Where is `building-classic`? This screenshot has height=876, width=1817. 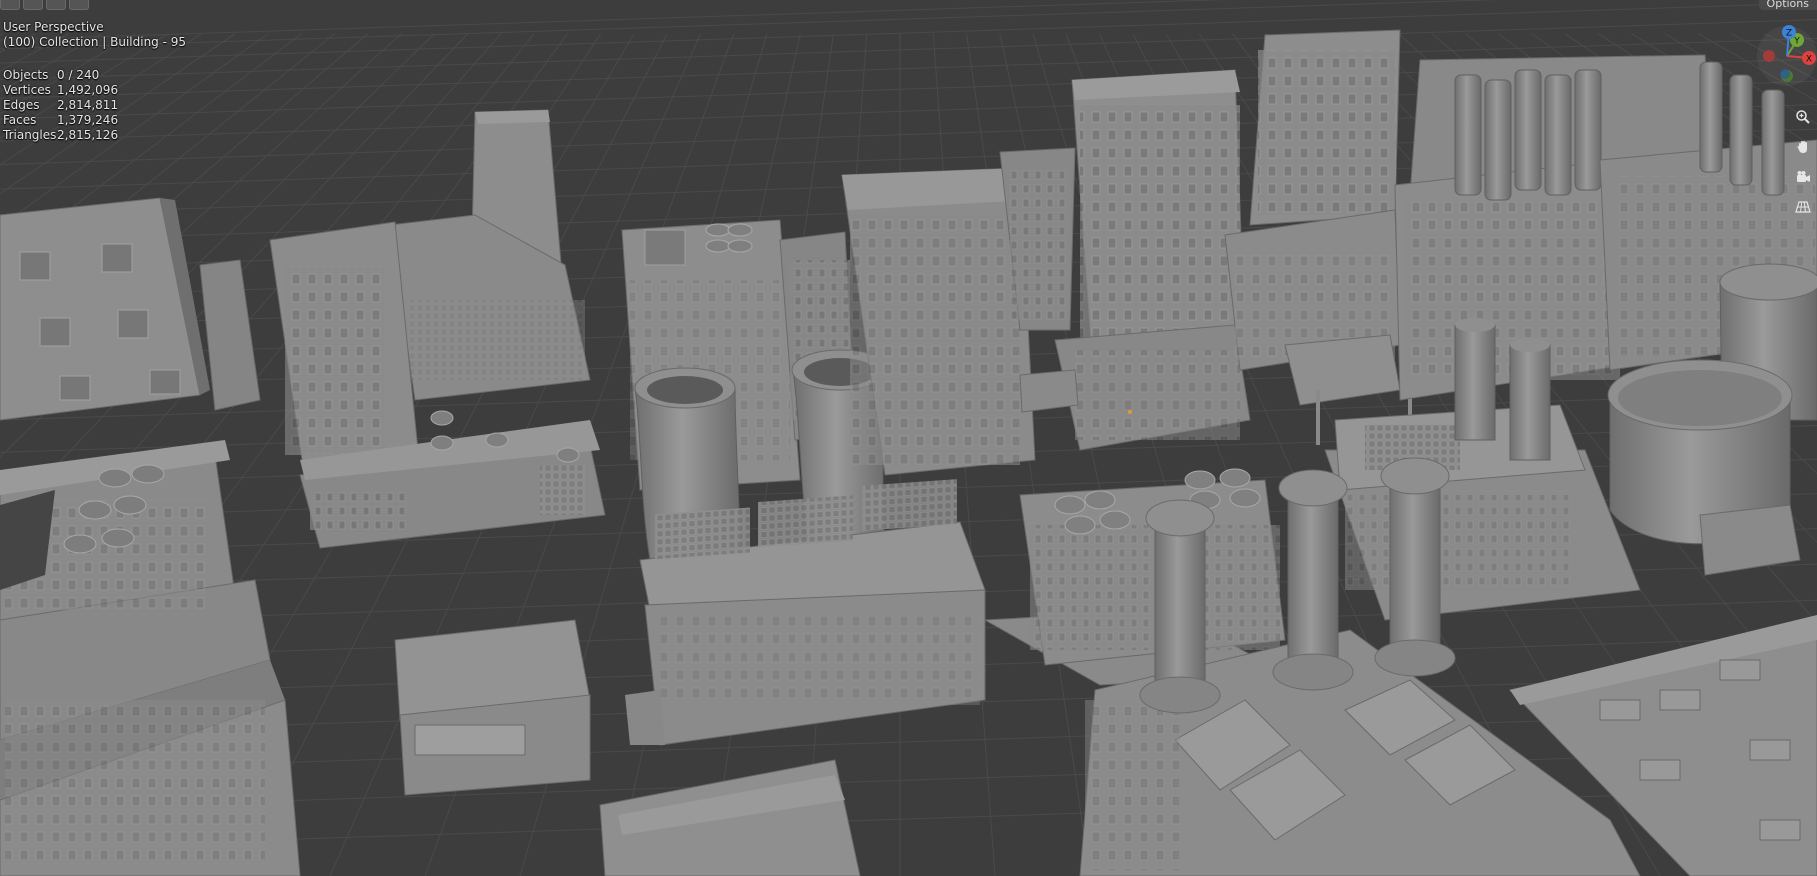
building-classic is located at coordinates (958, 311).